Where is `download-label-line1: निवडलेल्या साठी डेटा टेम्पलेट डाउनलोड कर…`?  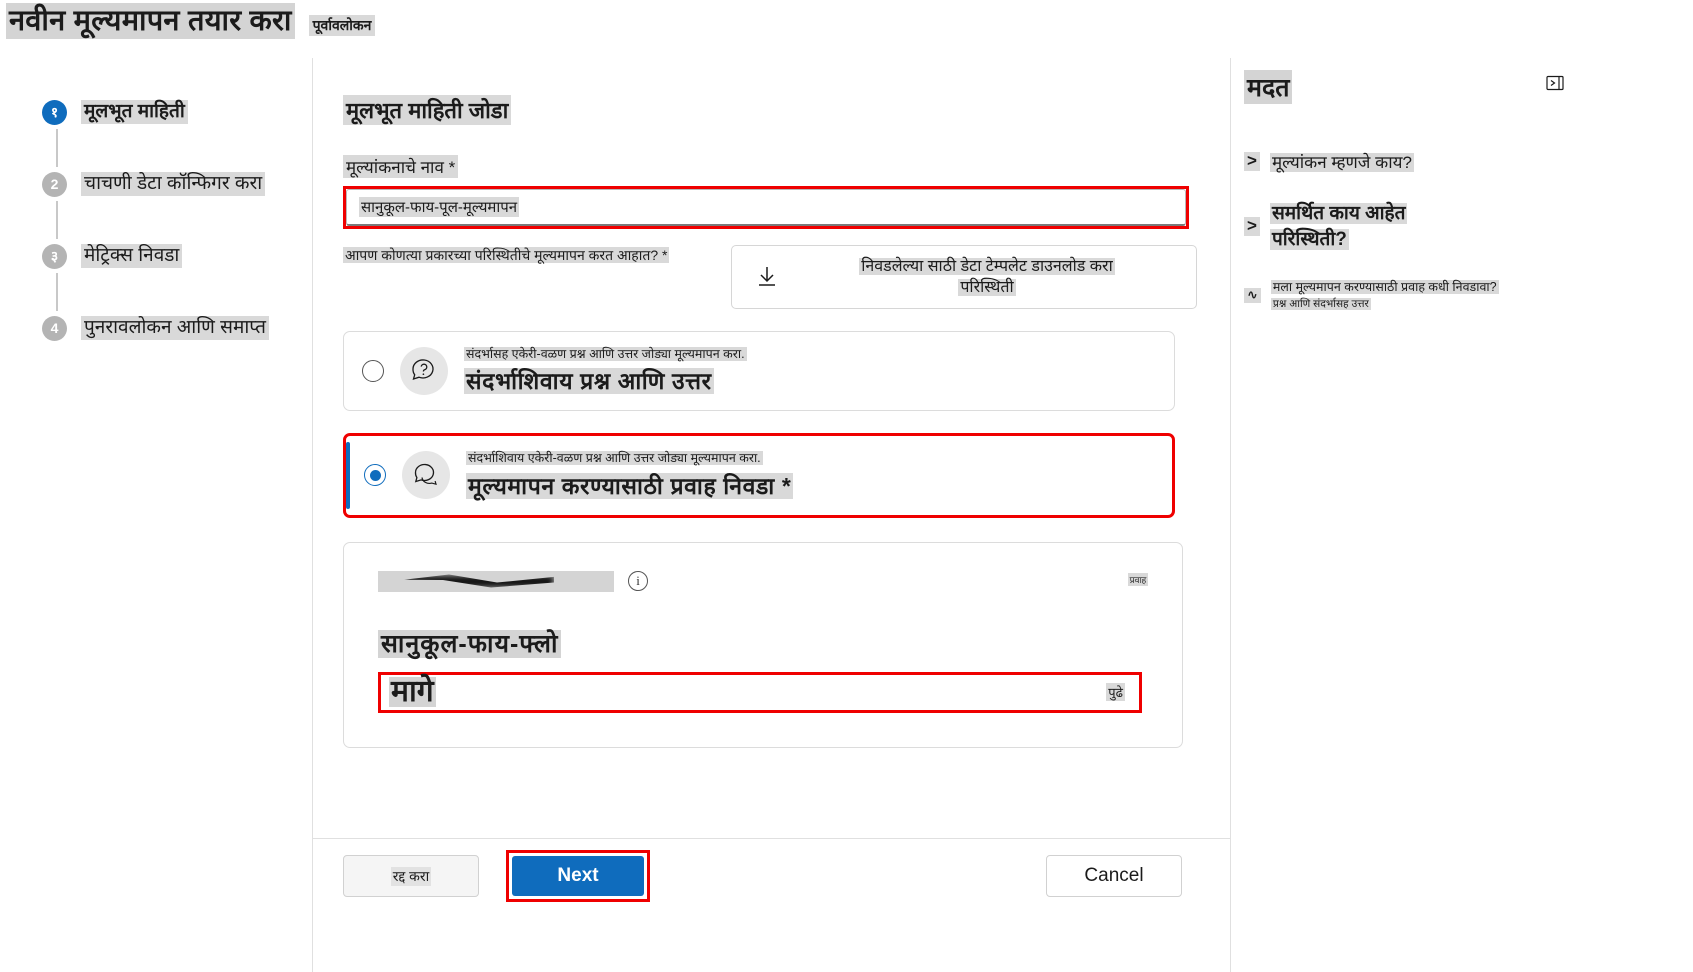
download-label-line1: निवडलेल्या साठी डेटा टेम्पलेट डाउनलोड कर… is located at coordinates (987, 266).